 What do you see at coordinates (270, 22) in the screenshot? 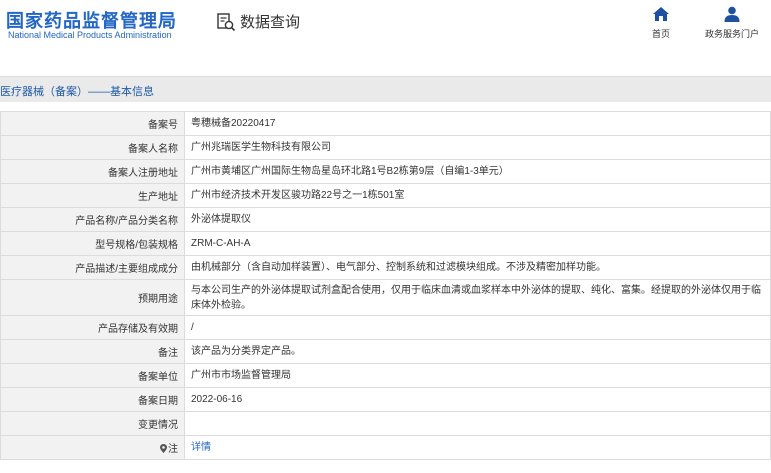
I see `data-query-title: 数据查询` at bounding box center [270, 22].